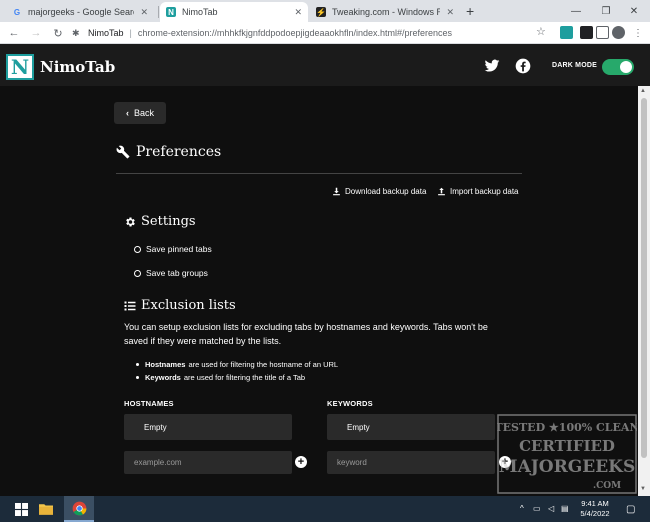 Image resolution: width=650 pixels, height=522 pixels. I want to click on bullet-term: Keywords, so click(163, 377).